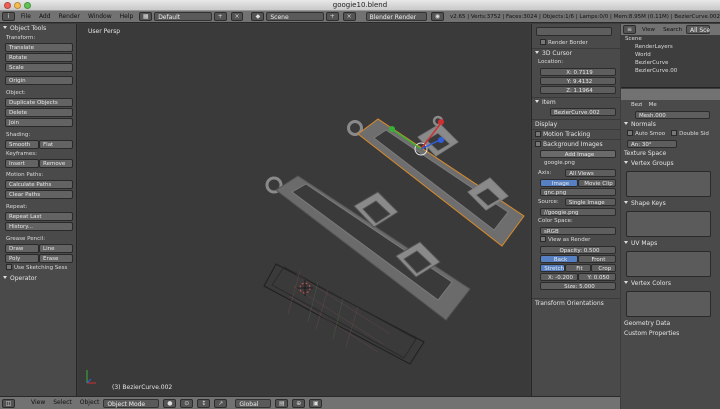 The height and width of the screenshot is (409, 720). Describe the element at coordinates (578, 72) in the screenshot. I see `cursor-x-field: X: 0.7119` at that location.